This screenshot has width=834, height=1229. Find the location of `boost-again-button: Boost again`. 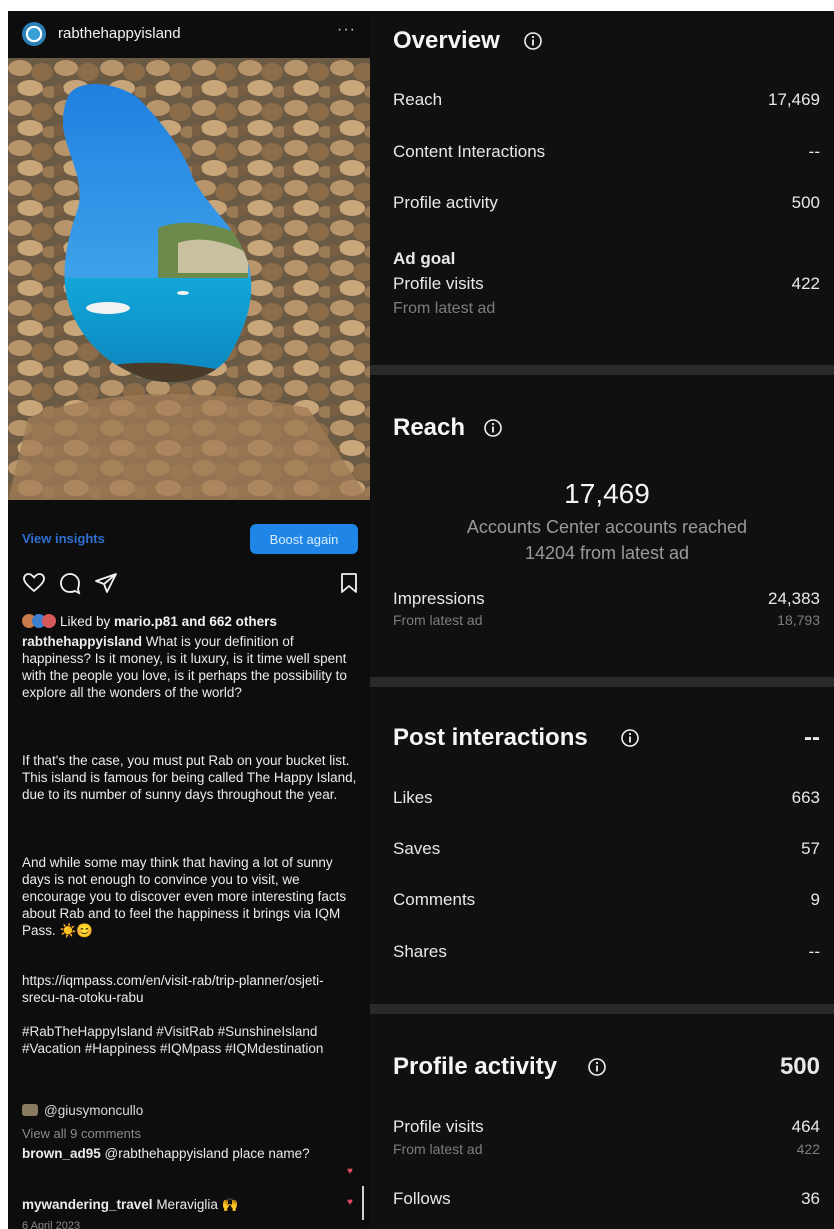

boost-again-button: Boost again is located at coordinates (304, 539).